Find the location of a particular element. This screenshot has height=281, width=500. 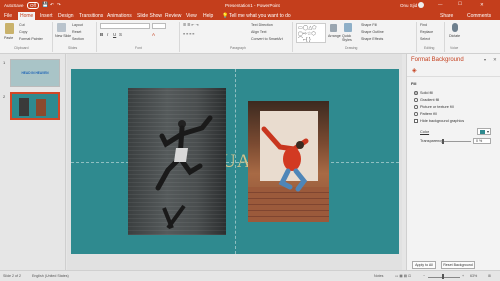

transparency-slider is located at coordinates (457, 141).